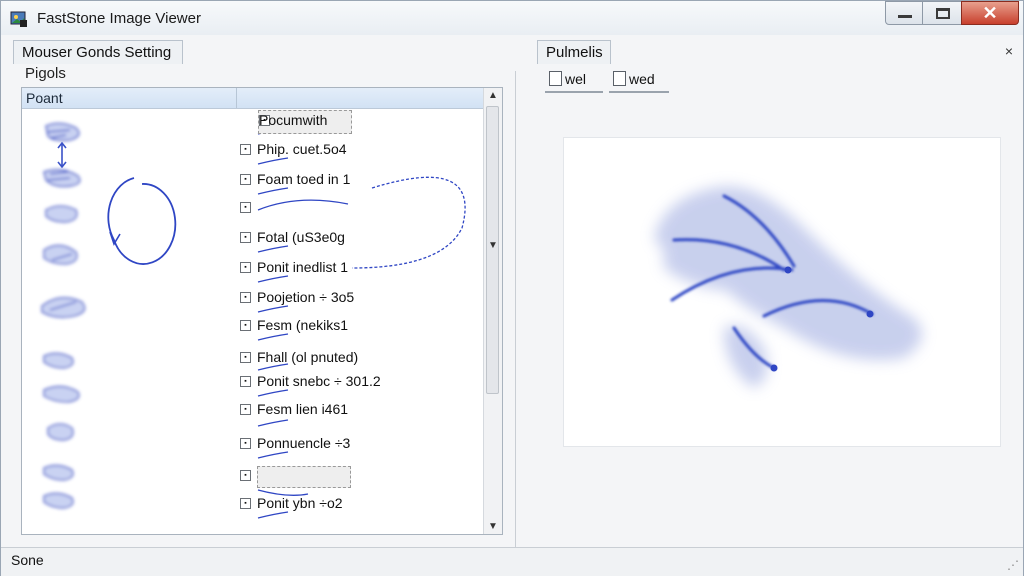 Image resolution: width=1024 pixels, height=576 pixels. Describe the element at coordinates (512, 561) in the screenshot. I see `status-bar: Sone ⋰` at that location.